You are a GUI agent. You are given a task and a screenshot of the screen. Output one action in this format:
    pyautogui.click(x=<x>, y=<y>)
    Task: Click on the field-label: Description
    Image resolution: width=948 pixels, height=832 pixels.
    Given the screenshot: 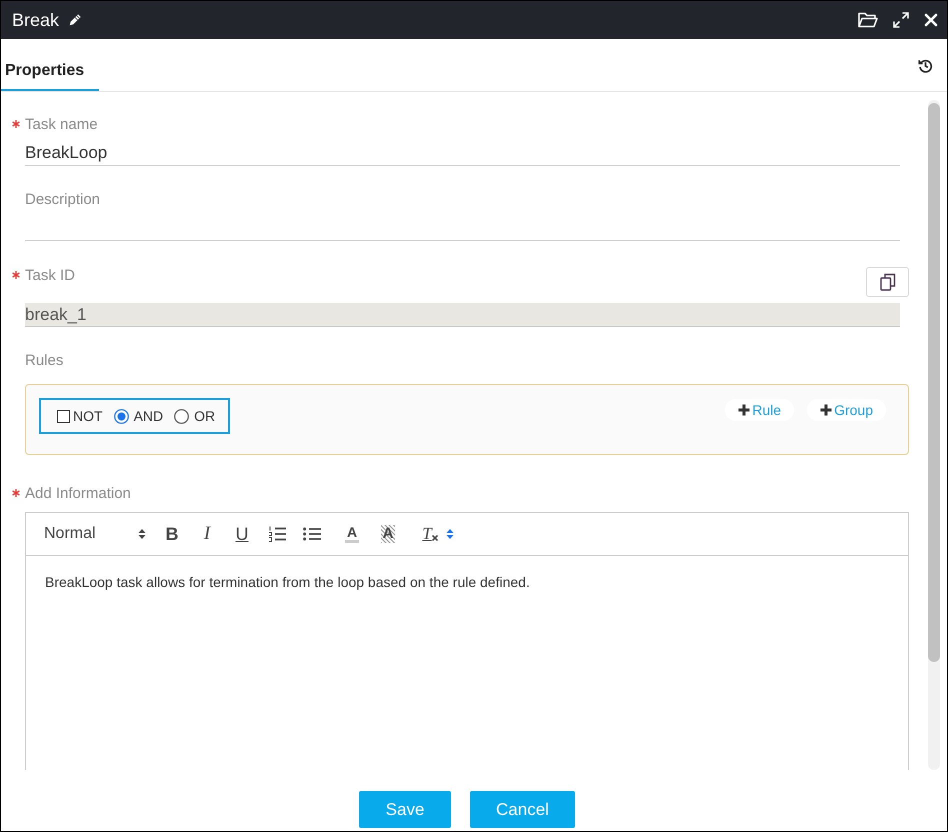 What is the action you would take?
    pyautogui.click(x=62, y=200)
    